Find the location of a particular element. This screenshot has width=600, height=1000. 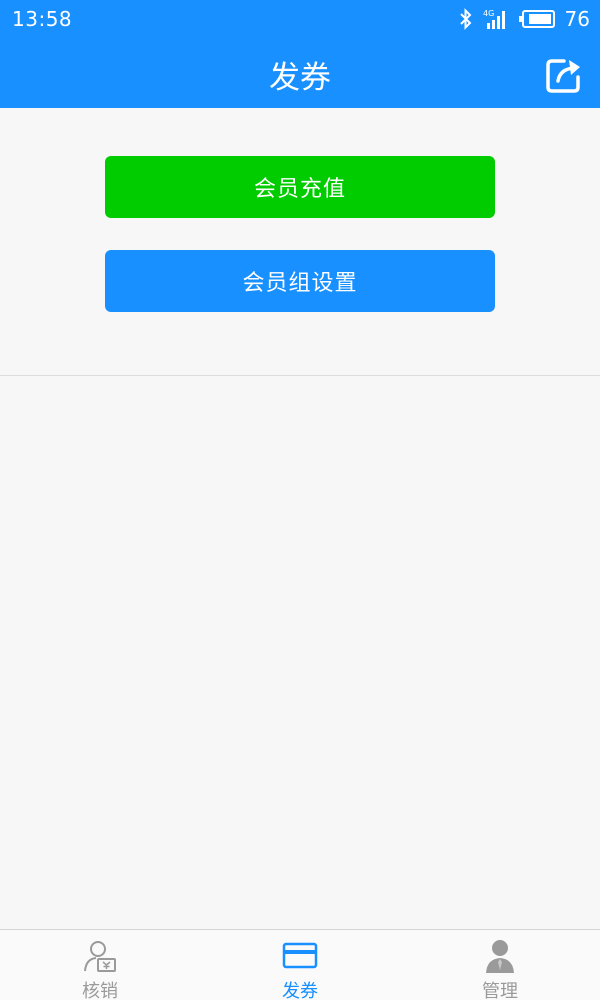

status-bar: 13:58 4G 76 is located at coordinates (300, 20).